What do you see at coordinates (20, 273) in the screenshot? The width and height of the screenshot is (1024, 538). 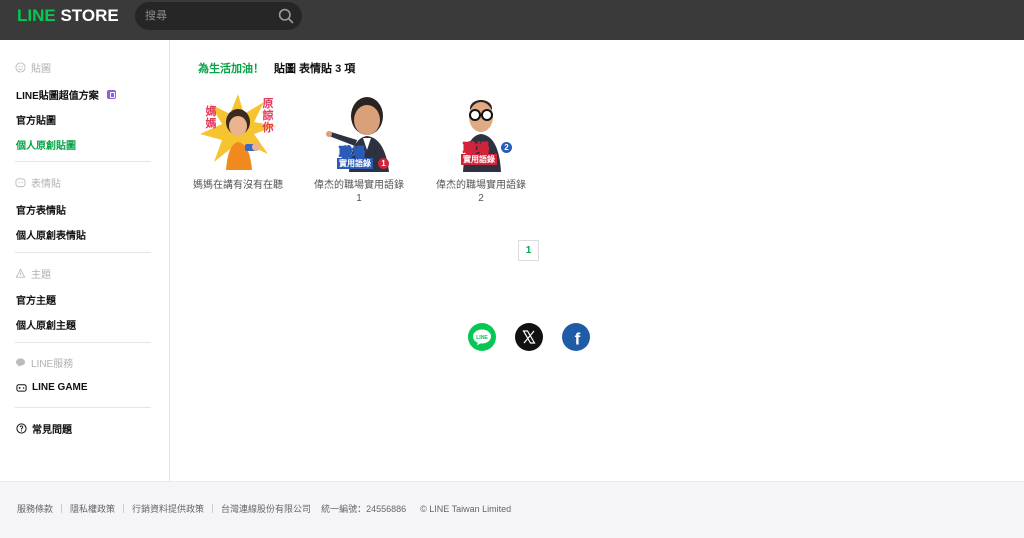 I see `theme-icon` at bounding box center [20, 273].